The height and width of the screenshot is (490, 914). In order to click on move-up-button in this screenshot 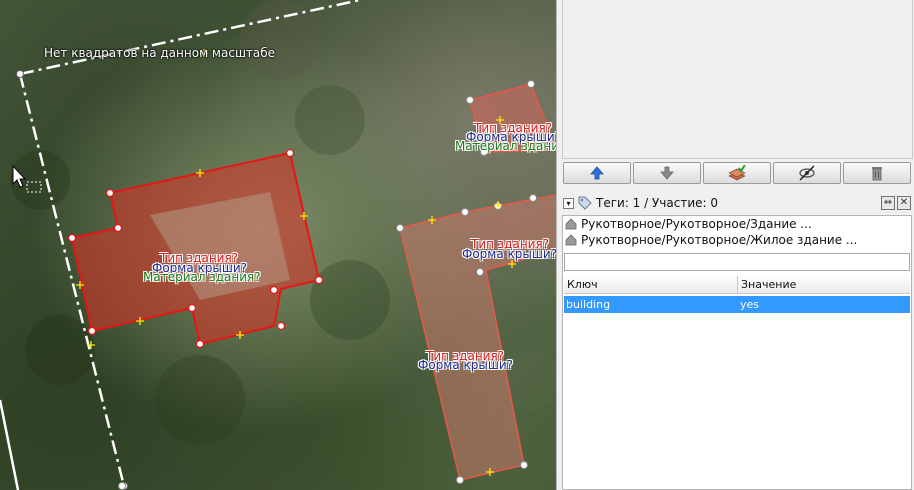, I will do `click(597, 173)`.